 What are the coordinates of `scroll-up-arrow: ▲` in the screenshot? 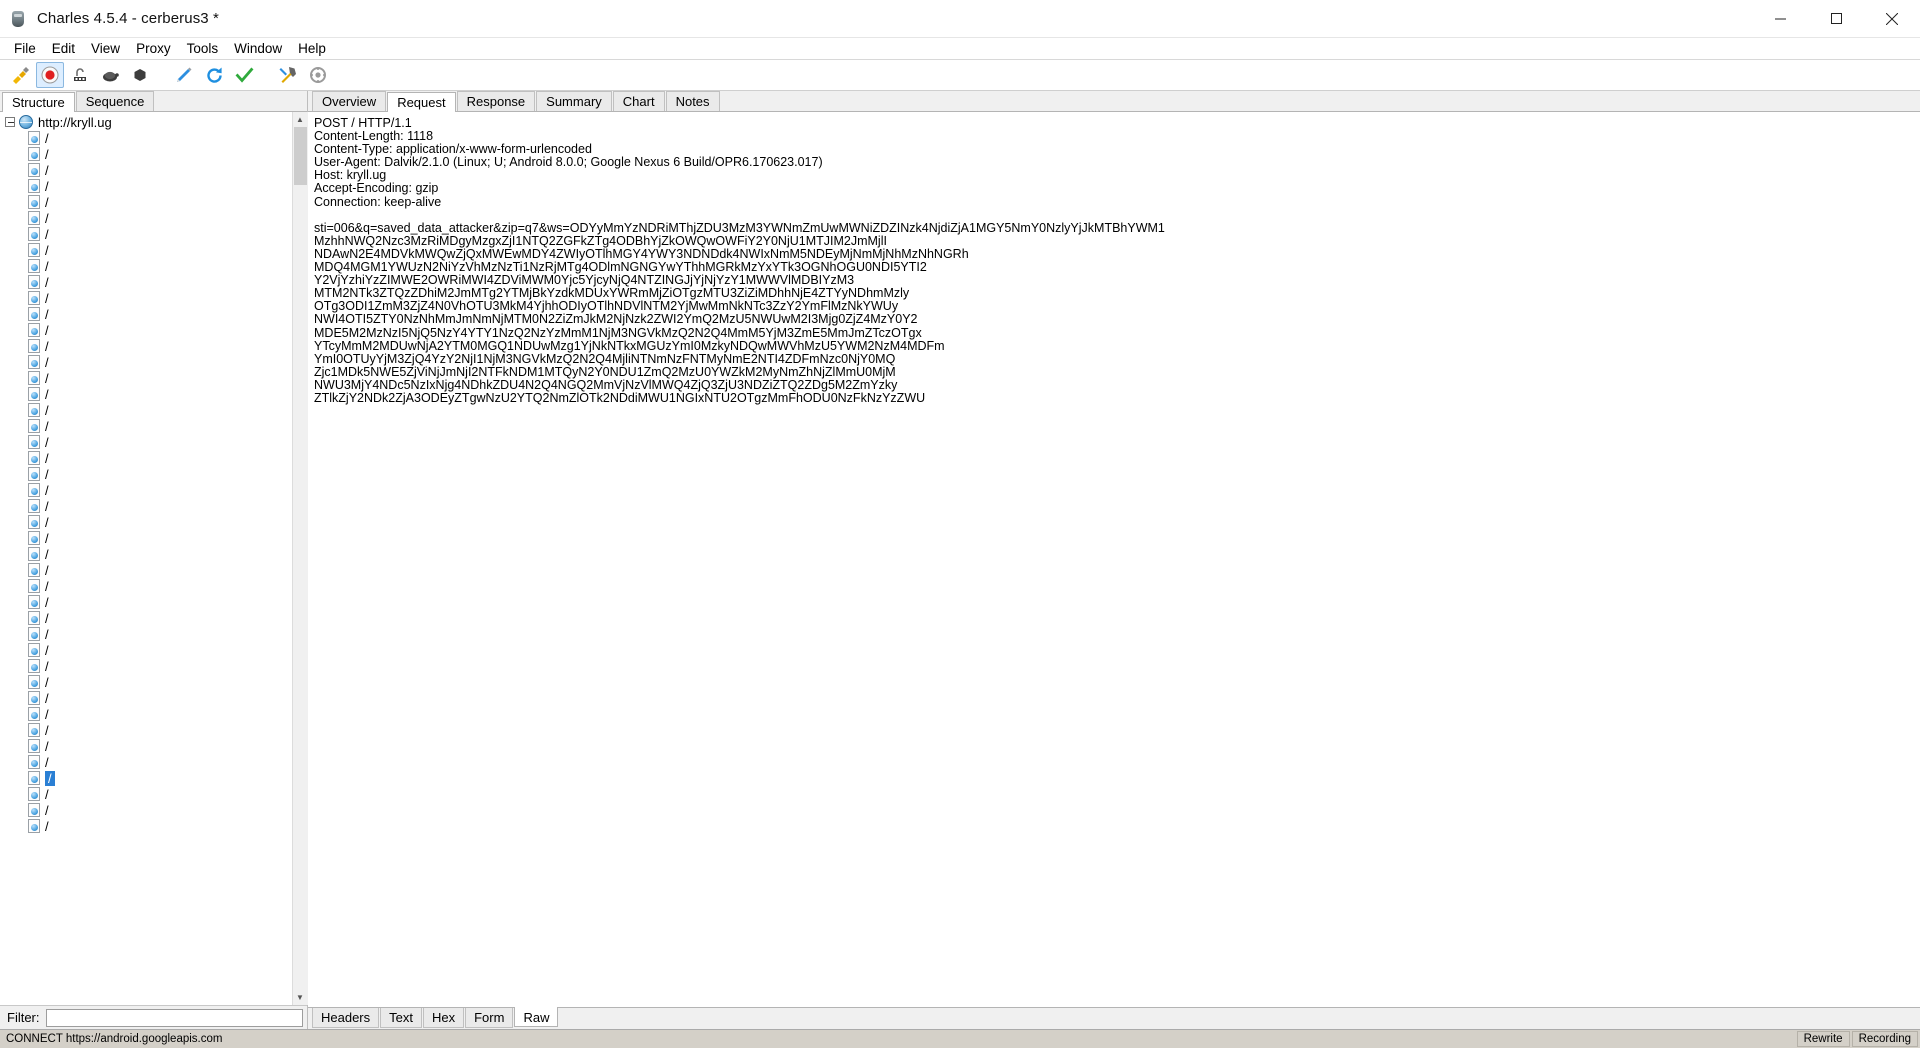 It's located at (300, 119).